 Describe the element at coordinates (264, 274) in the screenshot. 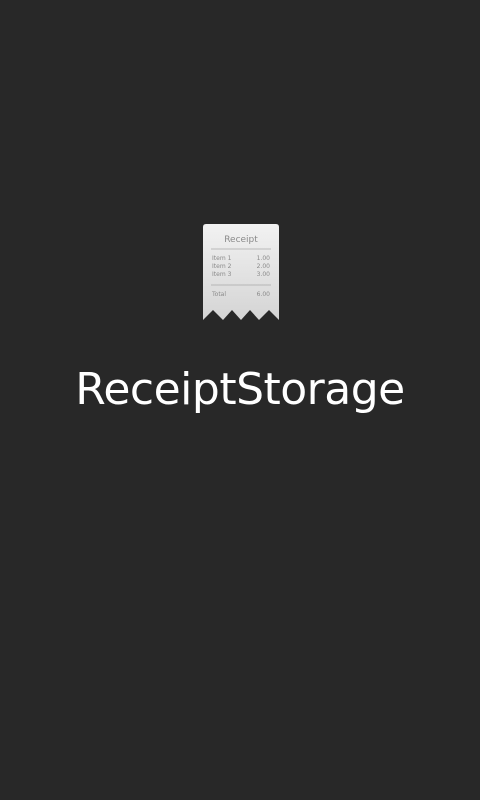

I see `receipt-item-amount: 3.00` at that location.